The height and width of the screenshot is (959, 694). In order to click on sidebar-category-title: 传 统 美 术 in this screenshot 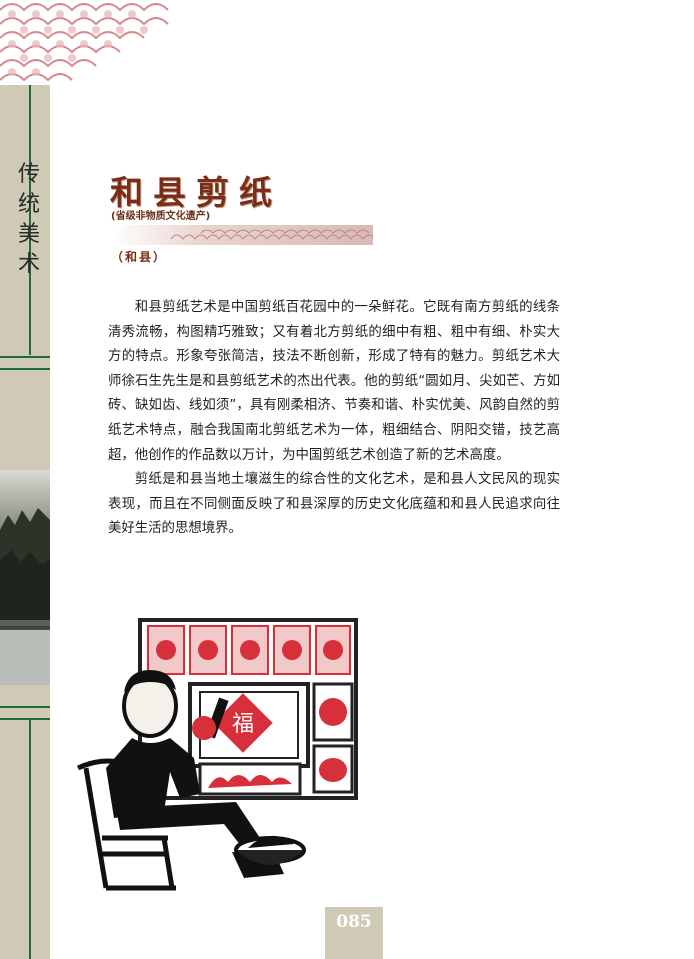, I will do `click(29, 220)`.